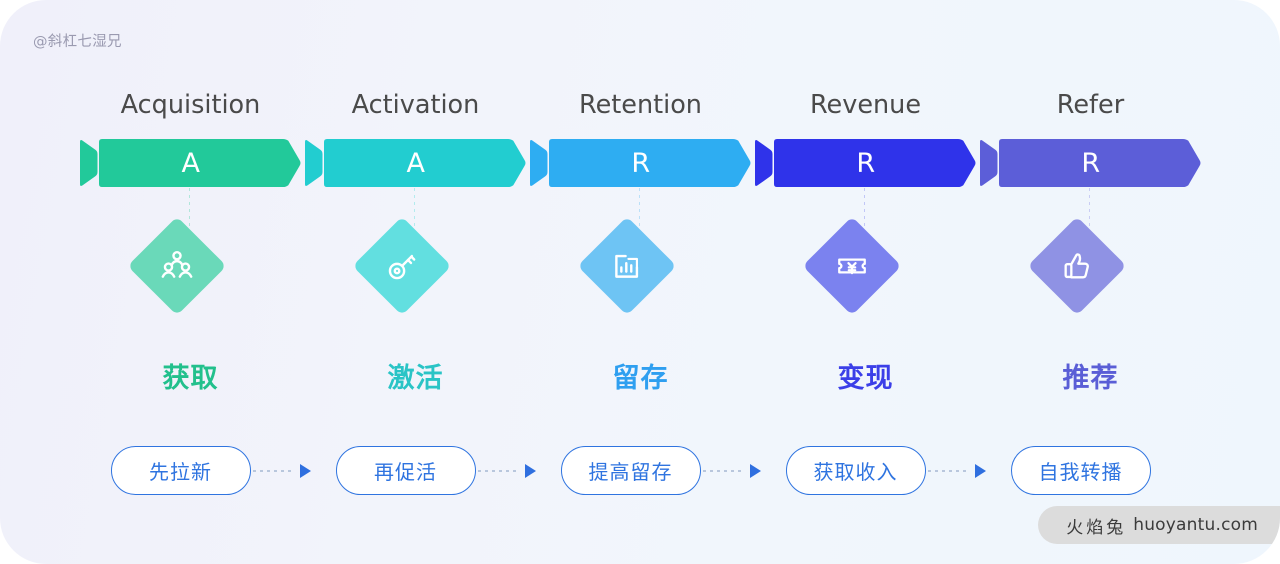 The height and width of the screenshot is (564, 1280). Describe the element at coordinates (865, 105) in the screenshot. I see `stage-title-english: Revenue` at that location.